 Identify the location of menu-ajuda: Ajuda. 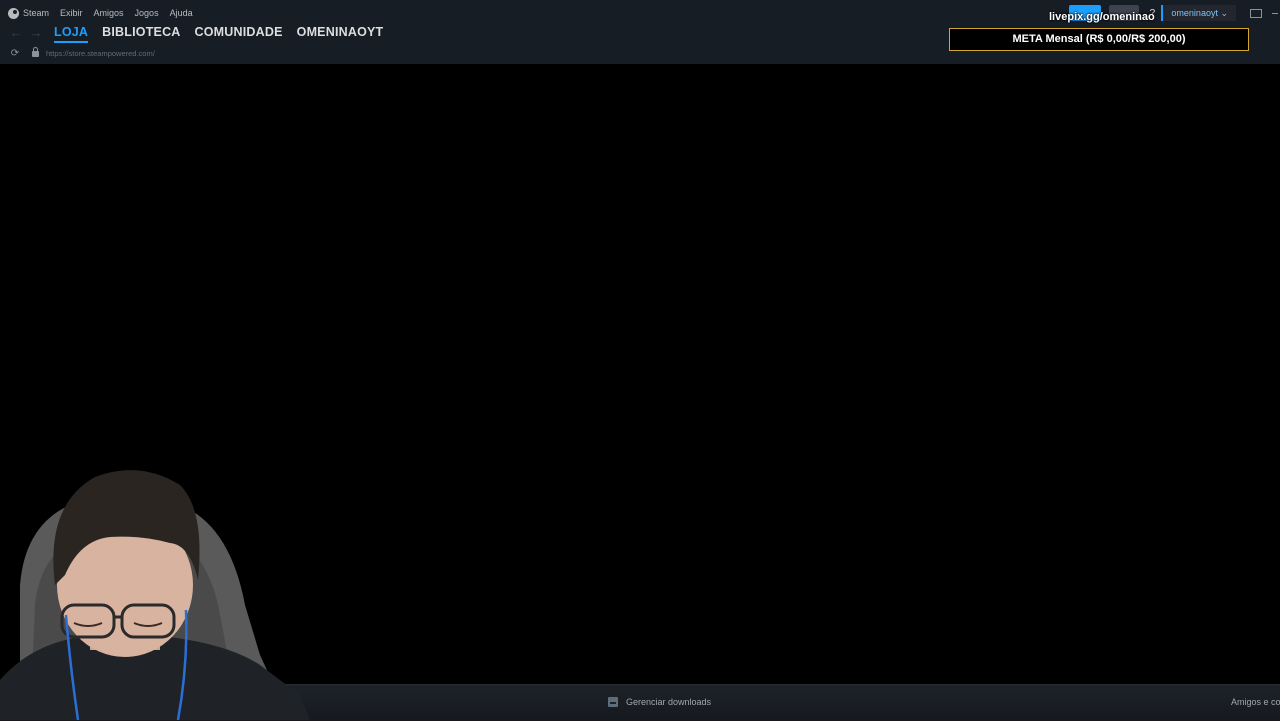
(181, 13).